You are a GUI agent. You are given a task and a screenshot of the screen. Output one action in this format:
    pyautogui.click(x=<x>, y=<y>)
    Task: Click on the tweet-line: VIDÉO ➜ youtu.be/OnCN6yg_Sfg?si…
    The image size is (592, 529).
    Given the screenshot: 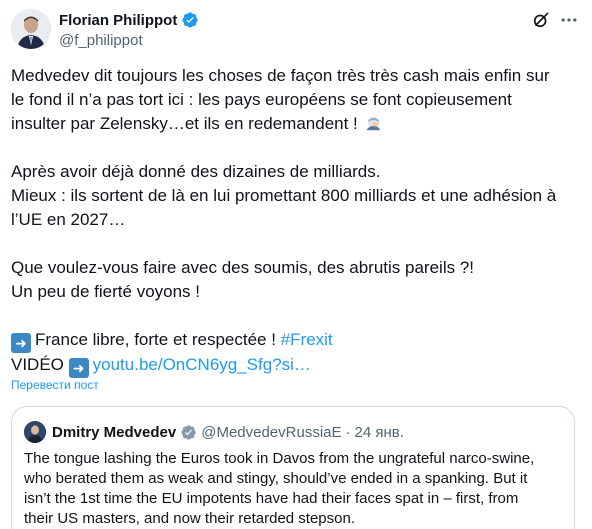 What is the action you would take?
    pyautogui.click(x=297, y=365)
    